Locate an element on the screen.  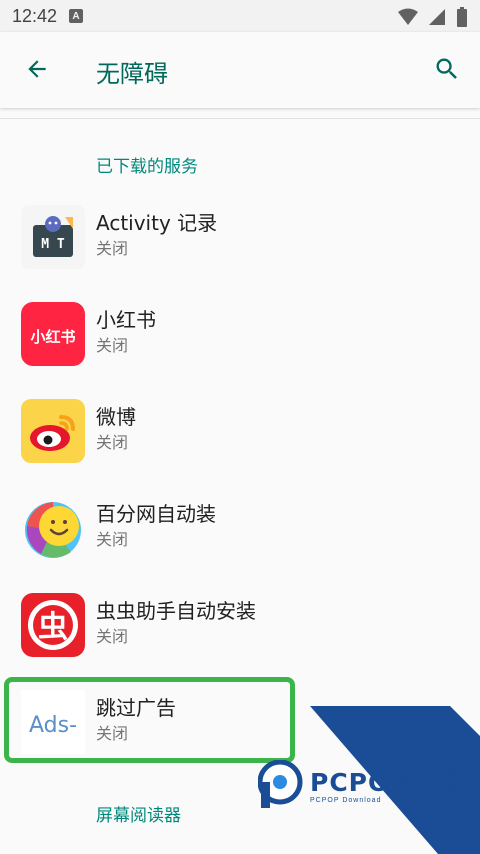
service-item-activity: M T Activity 记录 关闭 is located at coordinates (240, 243).